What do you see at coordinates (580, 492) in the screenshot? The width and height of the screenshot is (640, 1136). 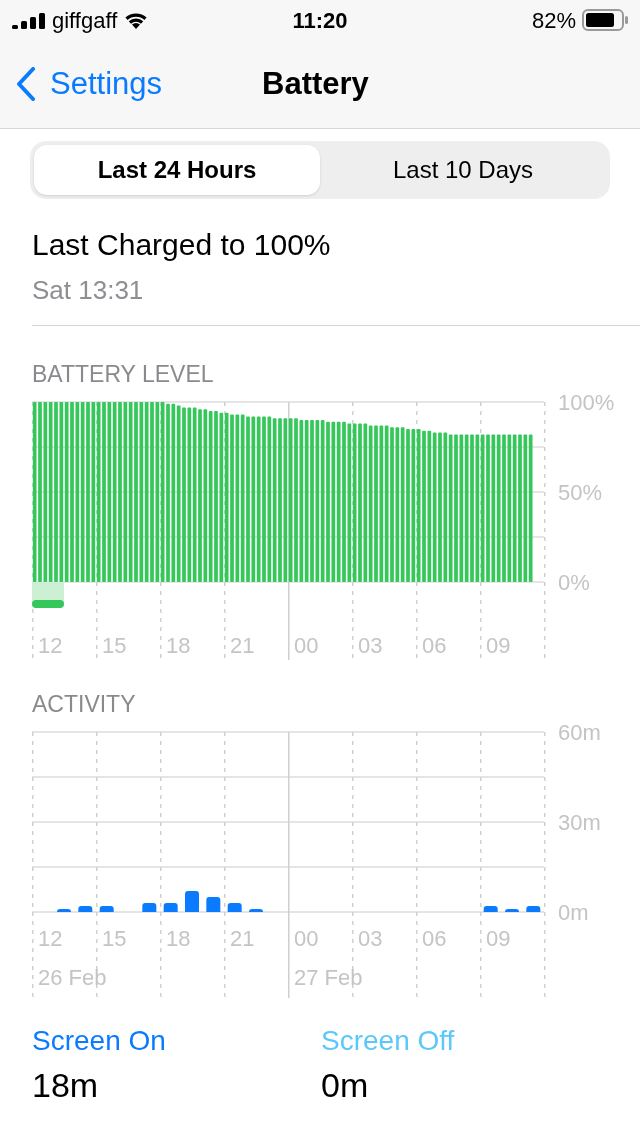 I see `axis-label: 50%` at bounding box center [580, 492].